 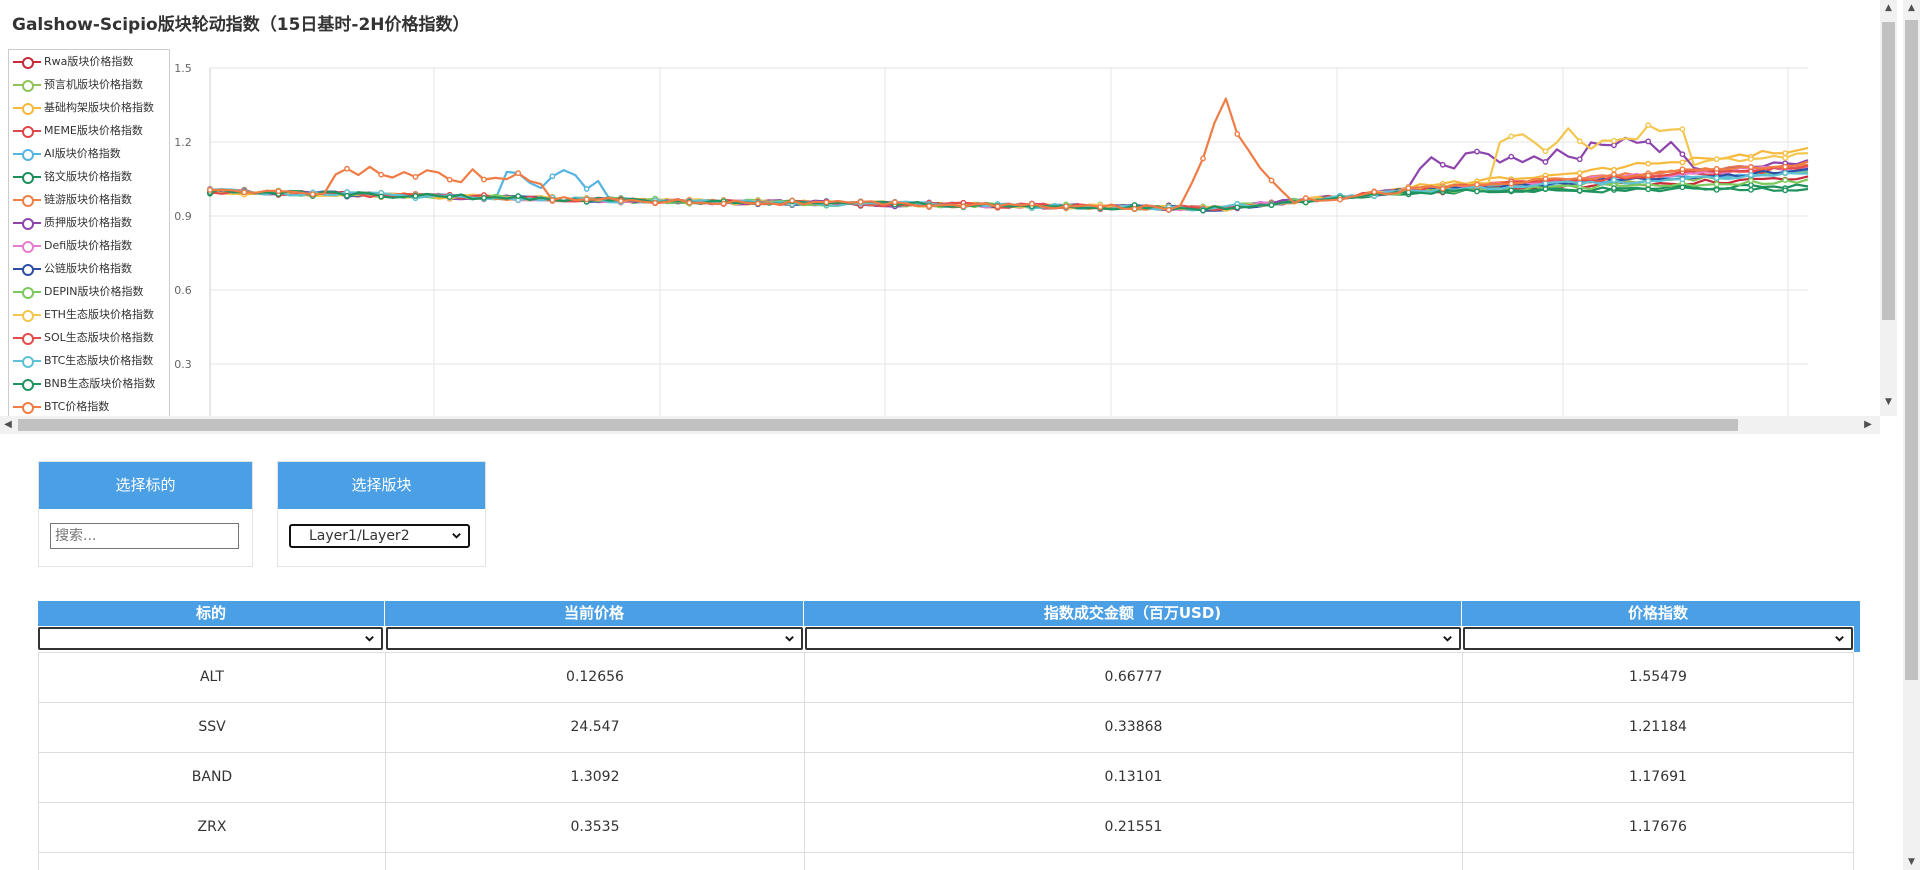 I want to click on legend-item: DEPIN版块价格指数, so click(x=89, y=291).